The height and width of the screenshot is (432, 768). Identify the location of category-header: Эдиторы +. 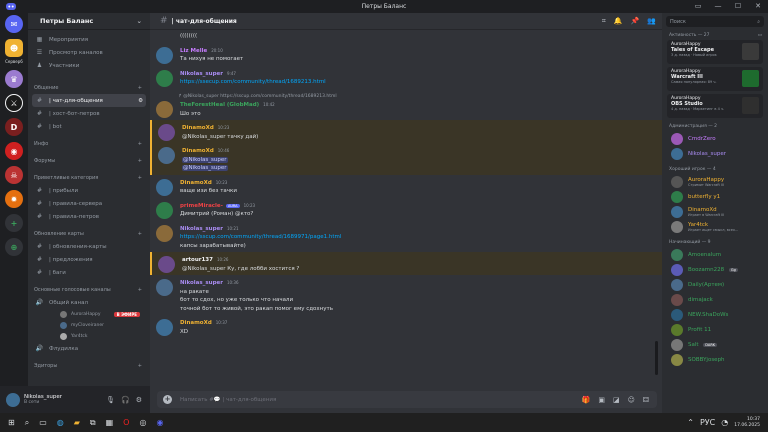
(89, 366).